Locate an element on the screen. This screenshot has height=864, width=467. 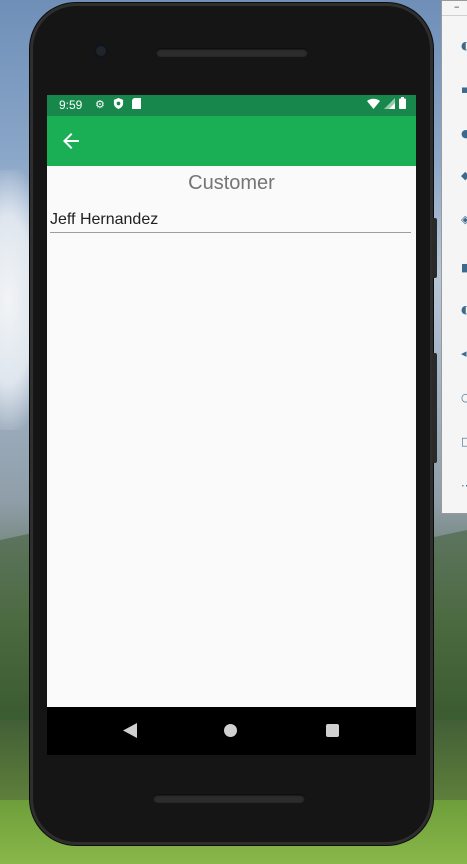
rotate-right-icon: ◈ is located at coordinates (464, 219).